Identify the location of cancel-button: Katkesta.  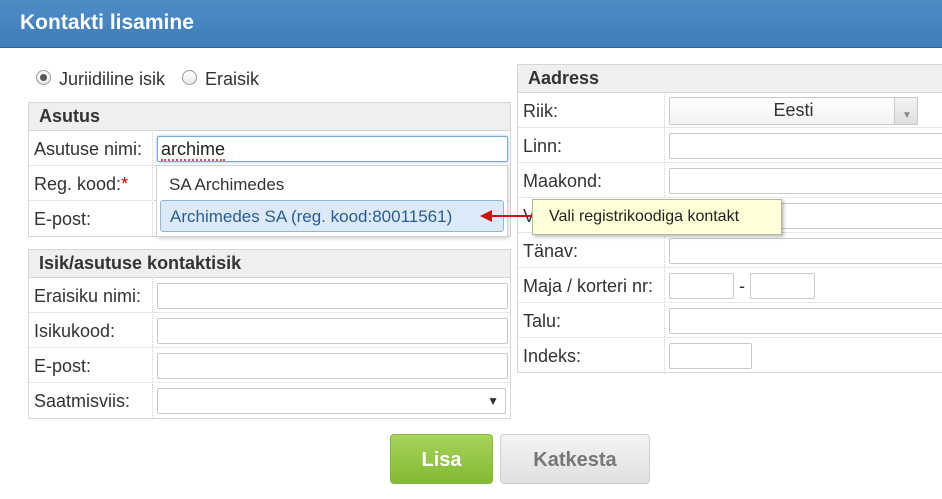
(575, 459).